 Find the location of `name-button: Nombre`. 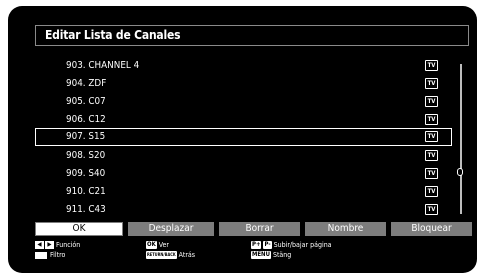

name-button: Nombre is located at coordinates (345, 229).